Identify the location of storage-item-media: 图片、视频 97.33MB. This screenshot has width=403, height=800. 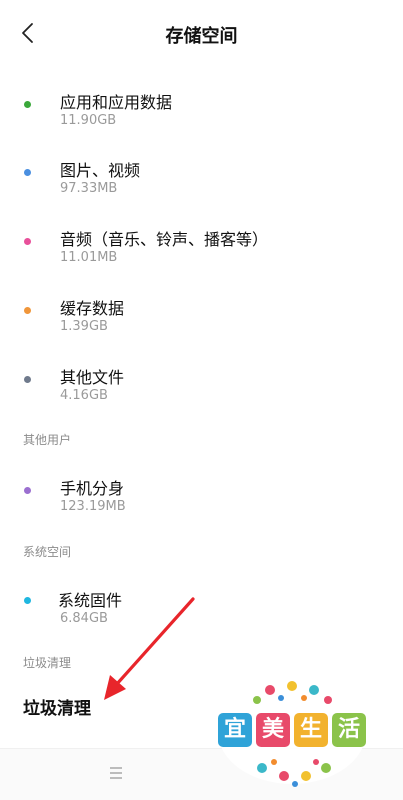
(201, 184).